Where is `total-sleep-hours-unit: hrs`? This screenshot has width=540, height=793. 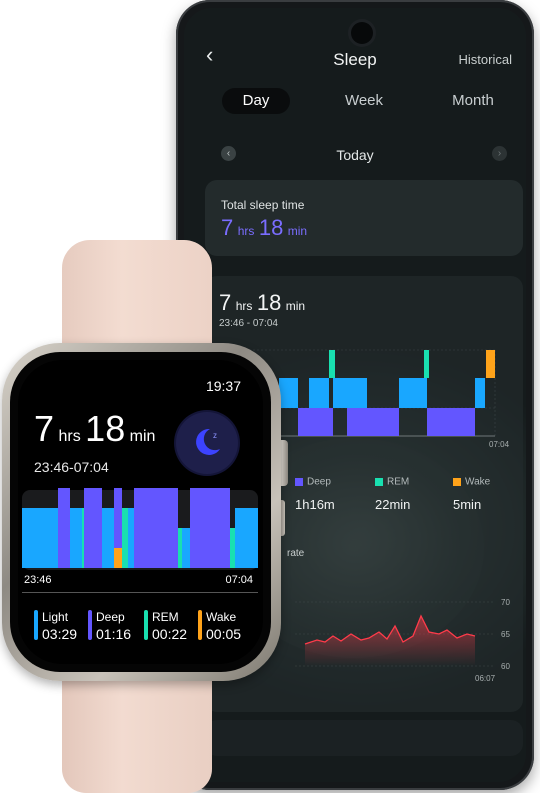 total-sleep-hours-unit: hrs is located at coordinates (246, 231).